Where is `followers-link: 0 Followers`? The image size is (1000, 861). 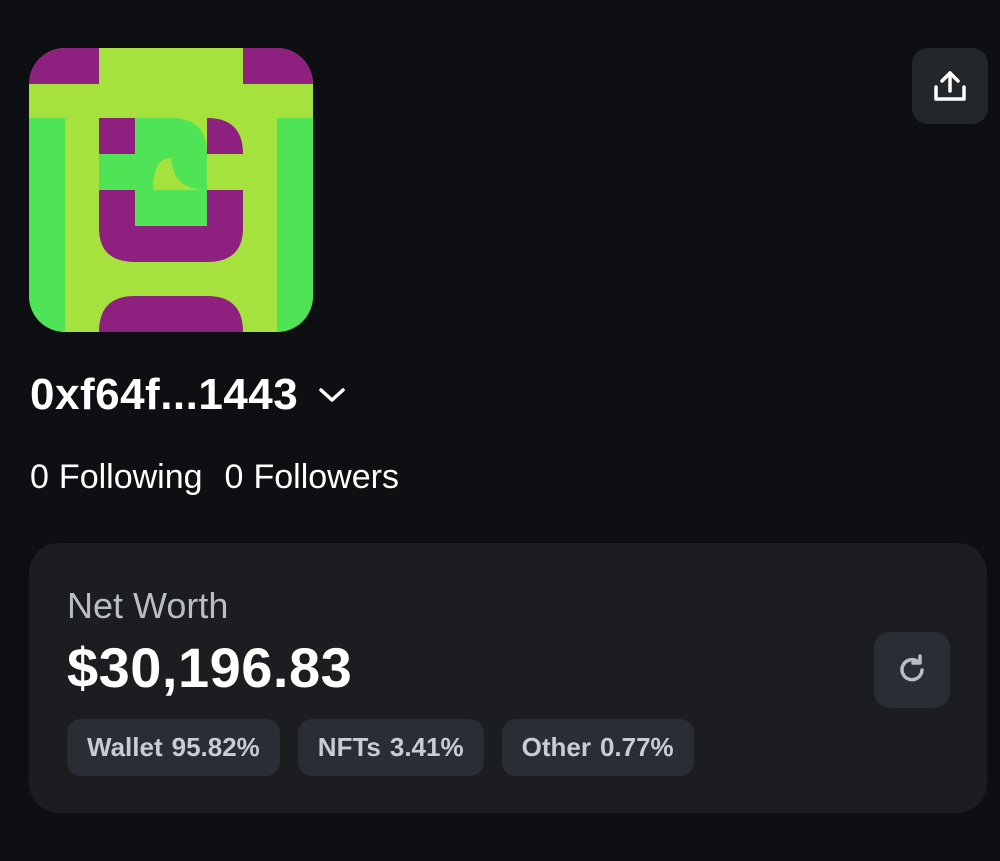
followers-link: 0 Followers is located at coordinates (312, 477).